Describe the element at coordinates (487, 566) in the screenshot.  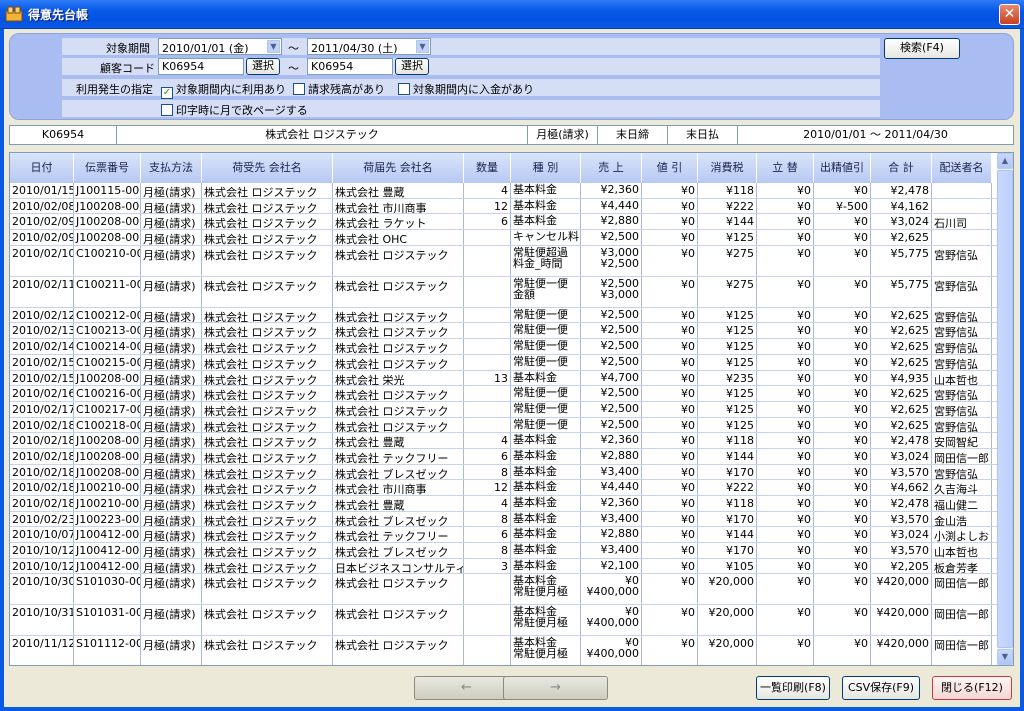
I see `cell-quantity: 3` at that location.